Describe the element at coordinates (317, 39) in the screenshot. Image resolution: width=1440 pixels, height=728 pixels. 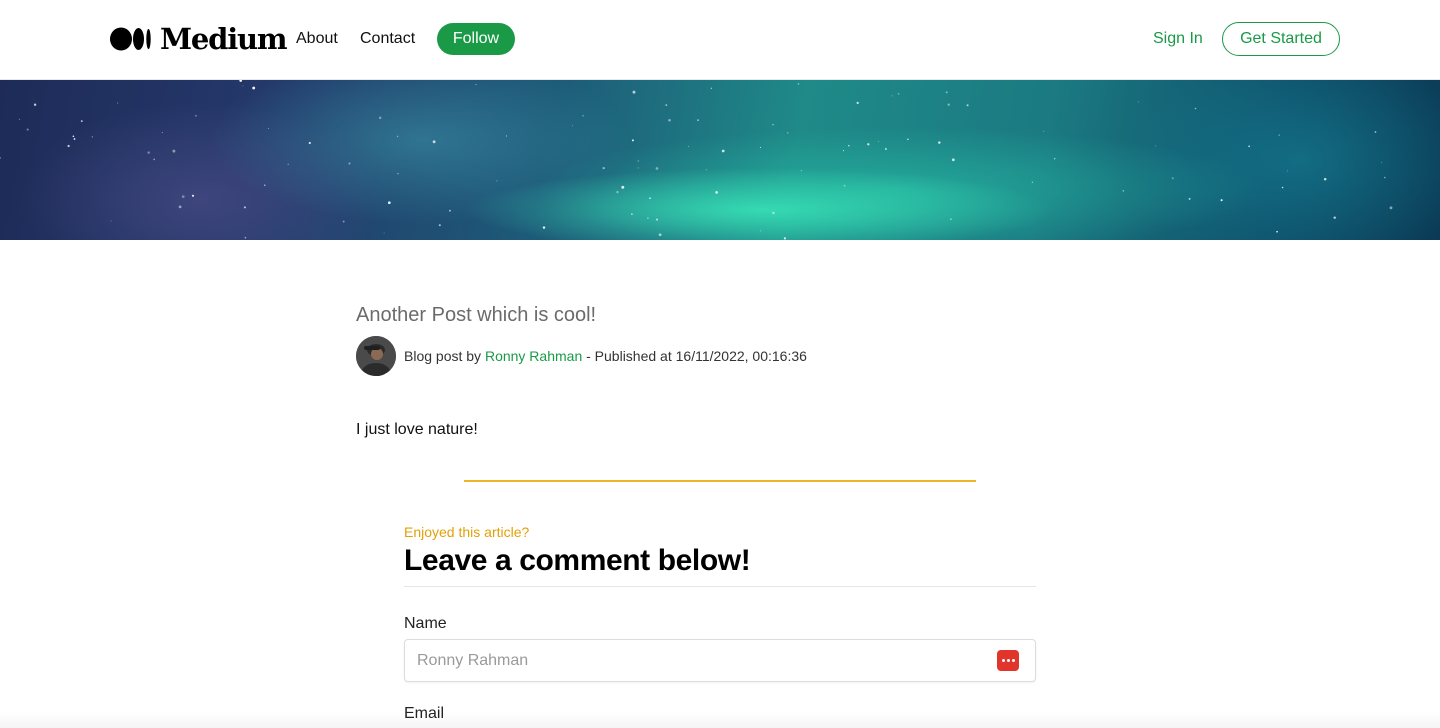
I see `nav-about-link: About` at that location.